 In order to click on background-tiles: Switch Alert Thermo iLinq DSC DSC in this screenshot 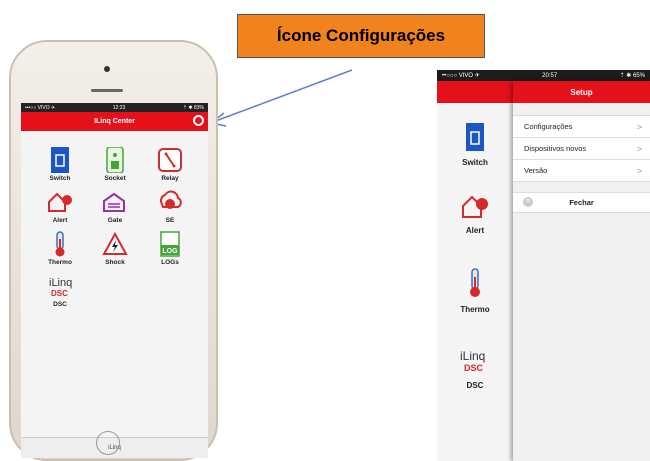, I will do `click(475, 282)`.